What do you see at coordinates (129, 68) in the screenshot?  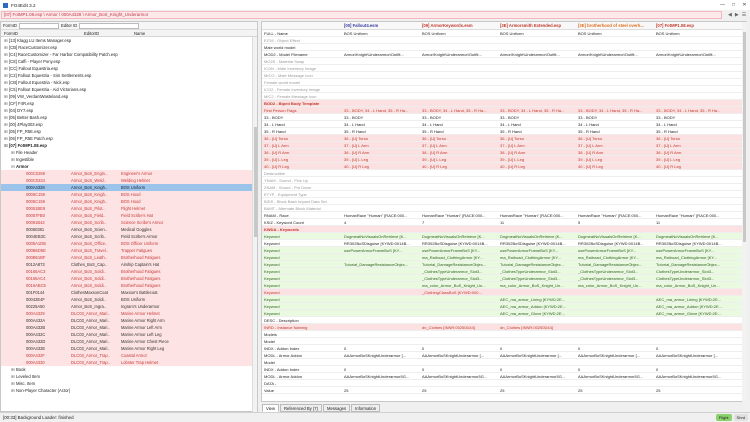 I see `tree-plugin-item: ⊞[CC] Fallout Equestria.esp` at bounding box center [129, 68].